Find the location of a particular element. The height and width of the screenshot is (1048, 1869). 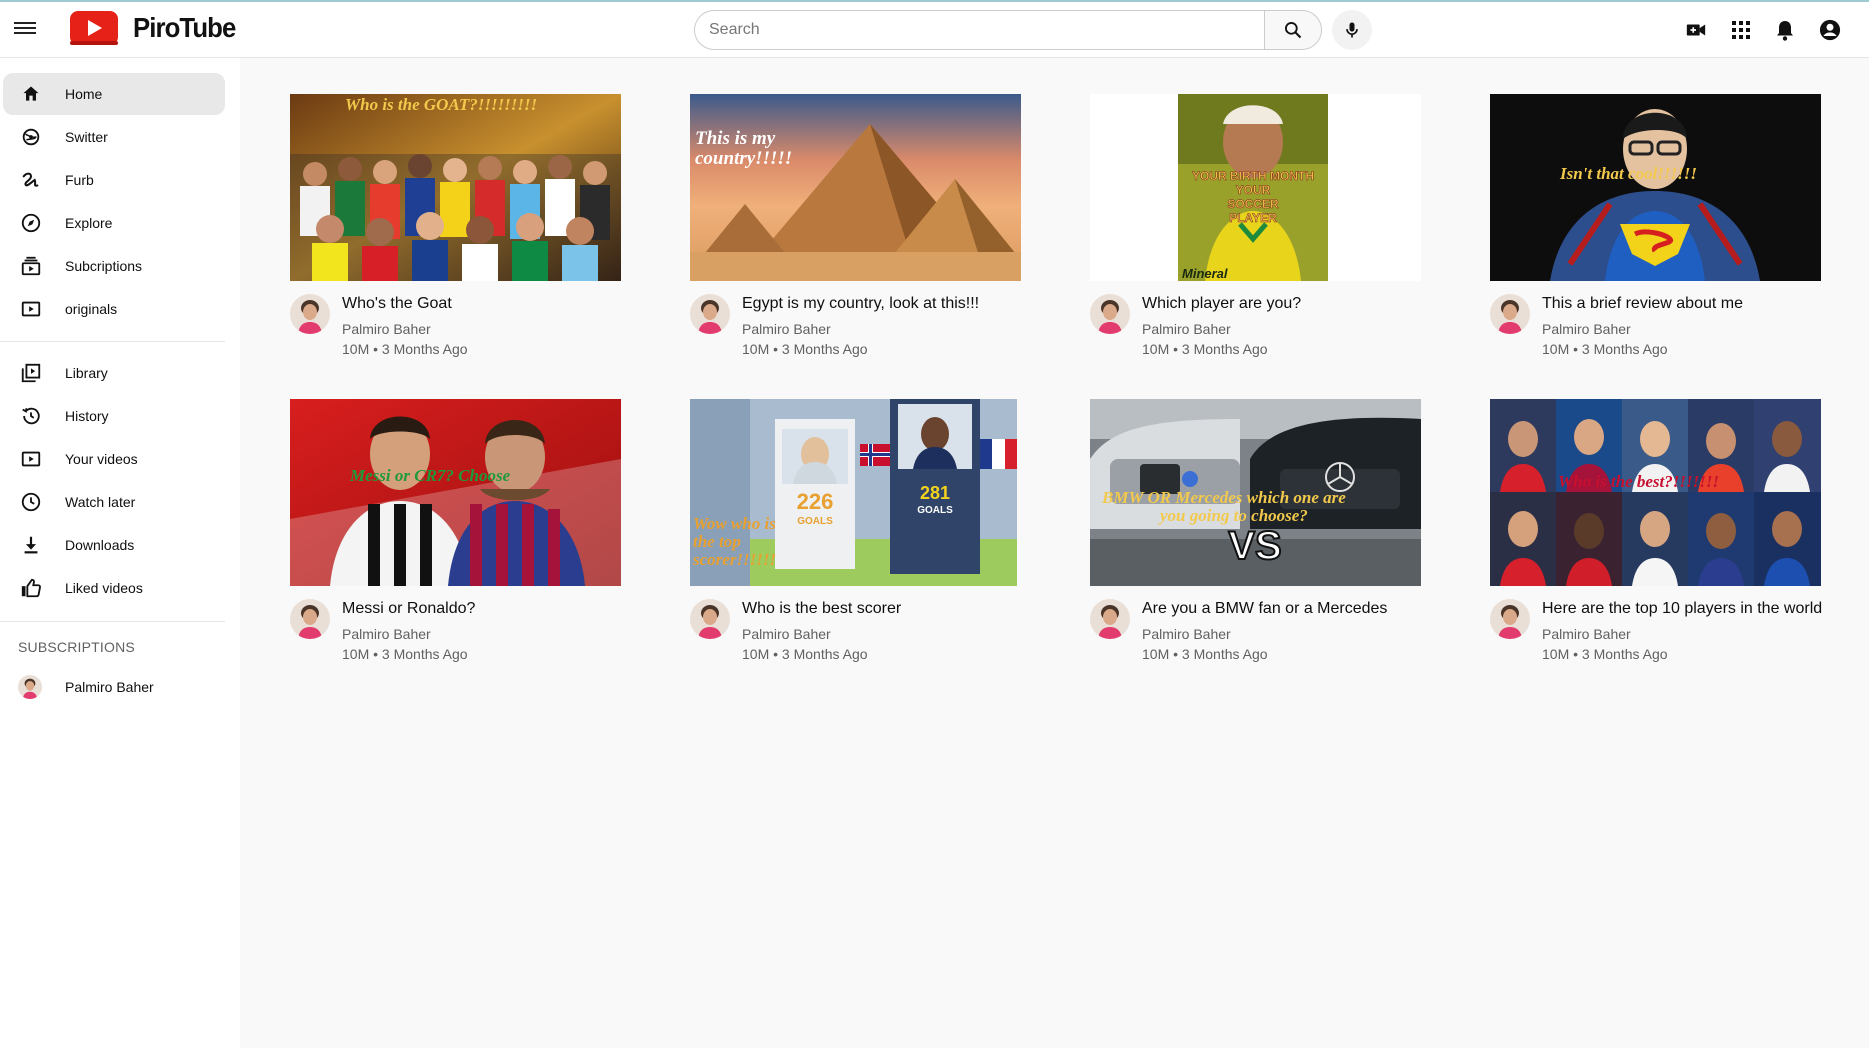

search-icon is located at coordinates (1293, 30).